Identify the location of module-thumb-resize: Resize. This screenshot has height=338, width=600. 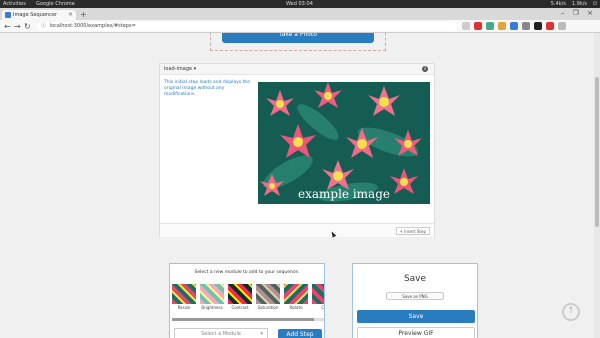
(184, 297).